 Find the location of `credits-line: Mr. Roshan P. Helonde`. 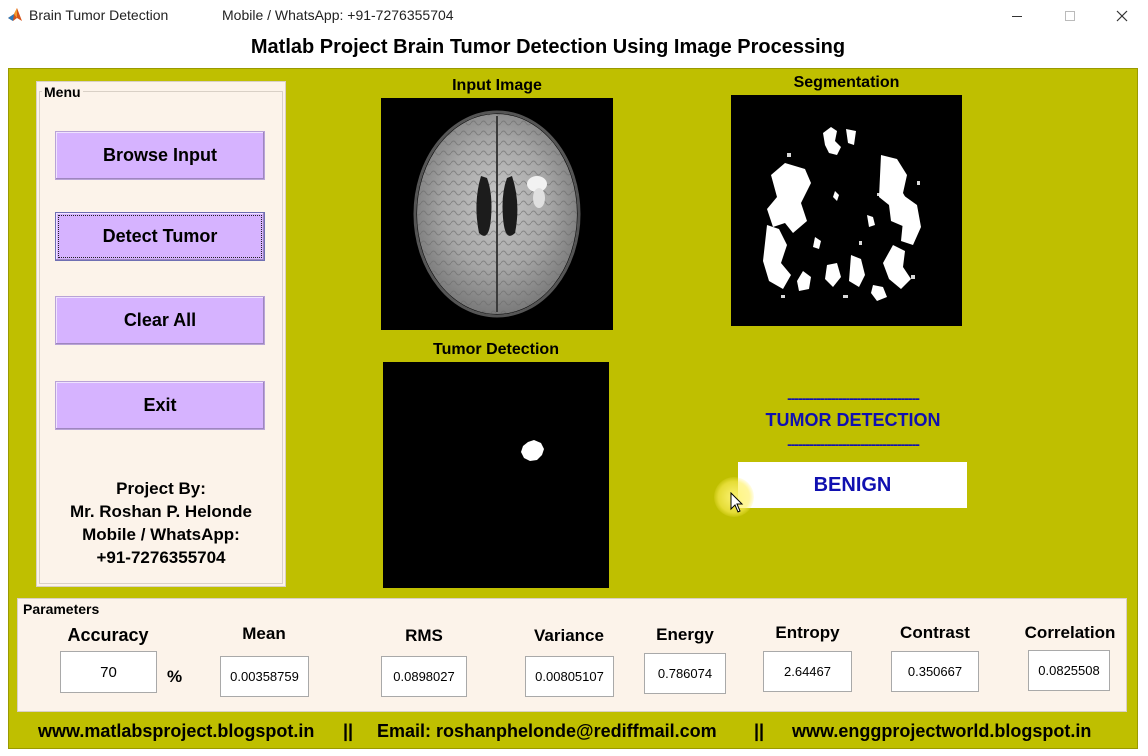

credits-line: Mr. Roshan P. Helonde is located at coordinates (160, 511).